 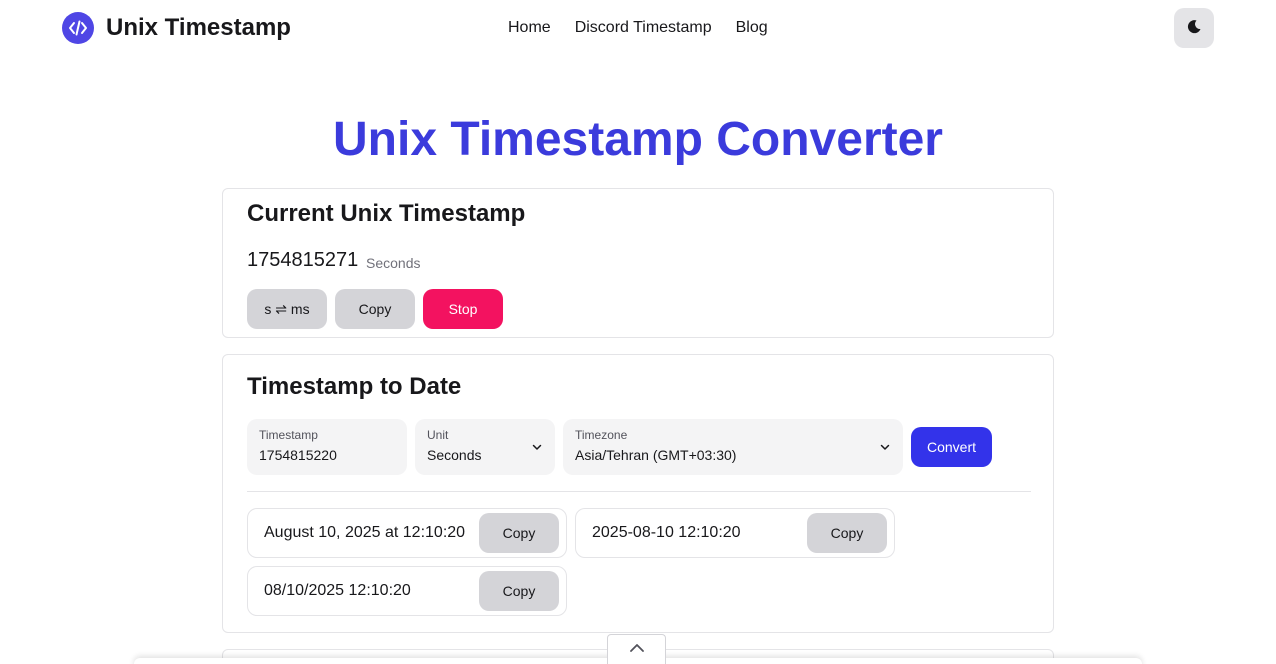 I want to click on unit-value: Seconds, so click(x=454, y=455).